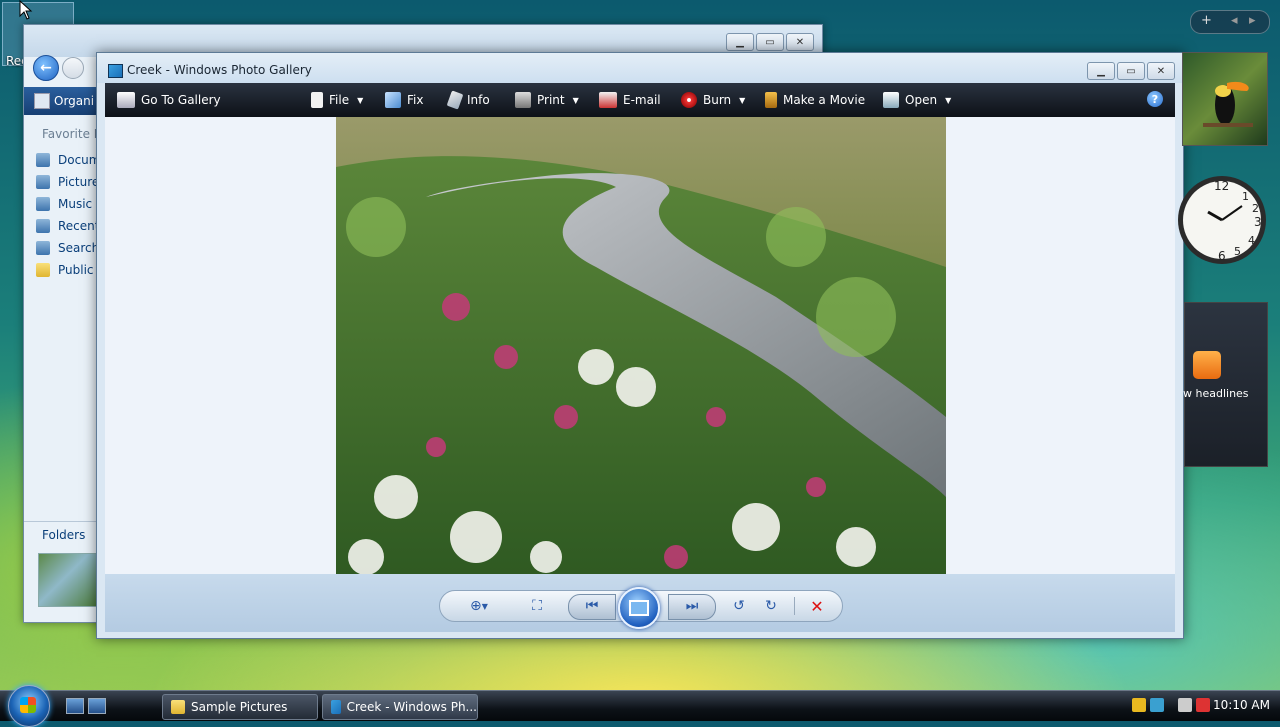 This screenshot has height=727, width=1280. I want to click on gallery-window-controls: ▁ ▭ ✕, so click(1131, 71).